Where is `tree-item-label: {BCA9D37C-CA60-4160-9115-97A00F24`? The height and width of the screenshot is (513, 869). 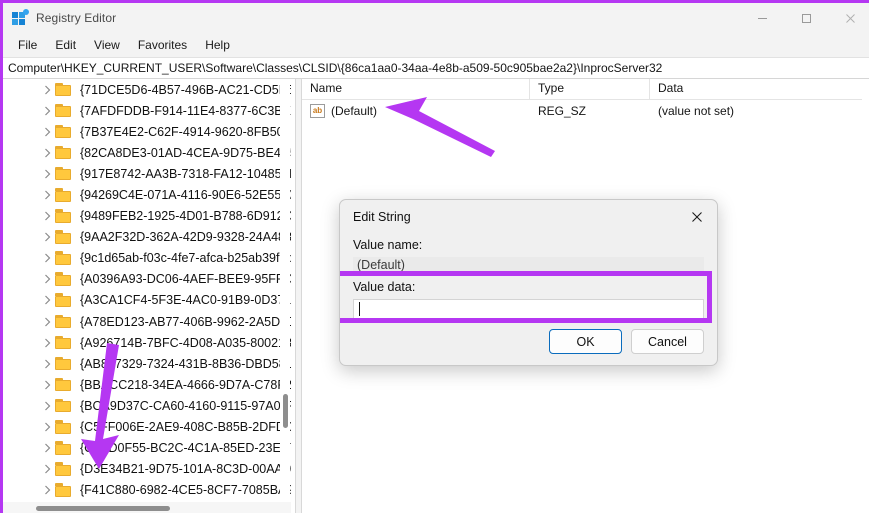 tree-item-label: {BCA9D37C-CA60-4160-9115-97A00F24 is located at coordinates (185, 405).